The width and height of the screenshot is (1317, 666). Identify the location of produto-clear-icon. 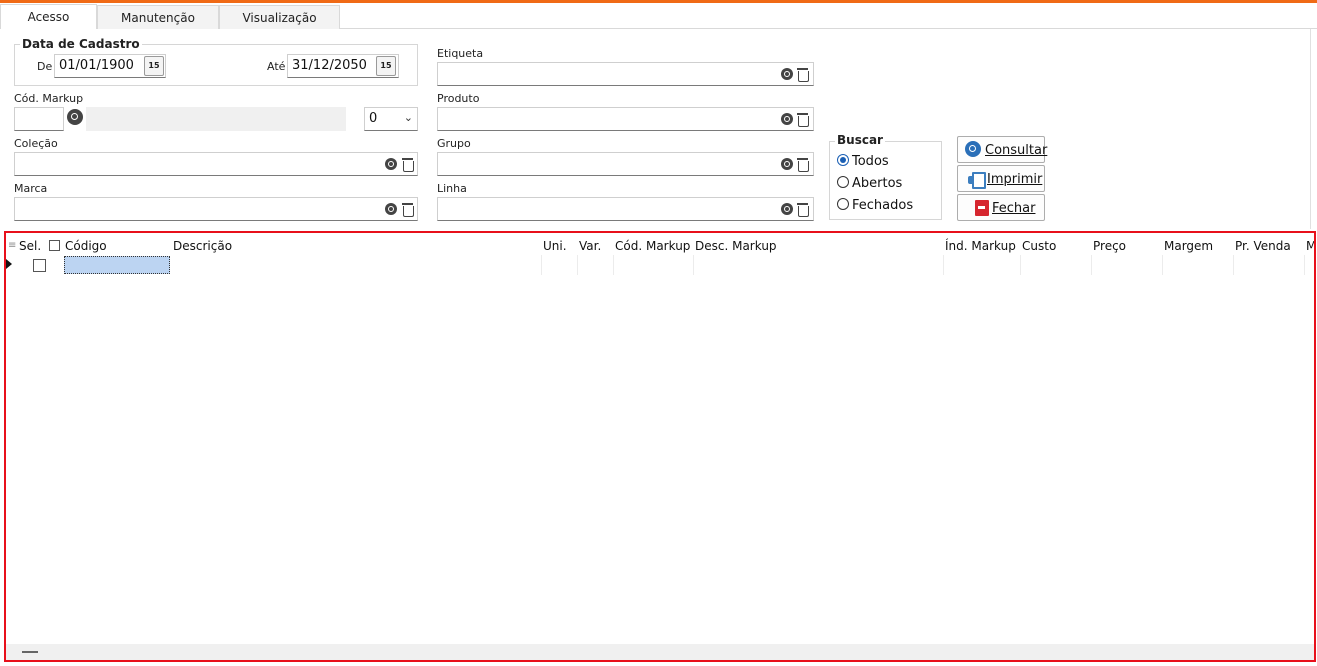
(803, 120).